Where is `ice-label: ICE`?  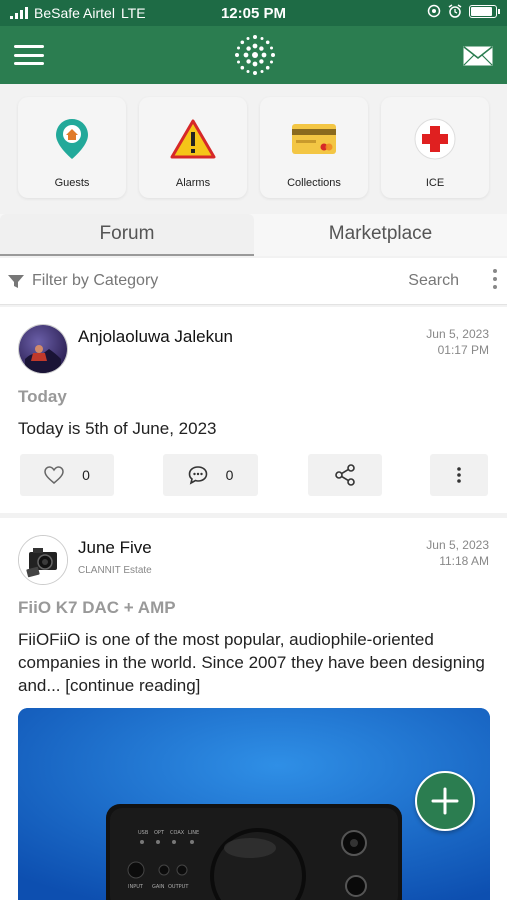
ice-label: ICE is located at coordinates (435, 183).